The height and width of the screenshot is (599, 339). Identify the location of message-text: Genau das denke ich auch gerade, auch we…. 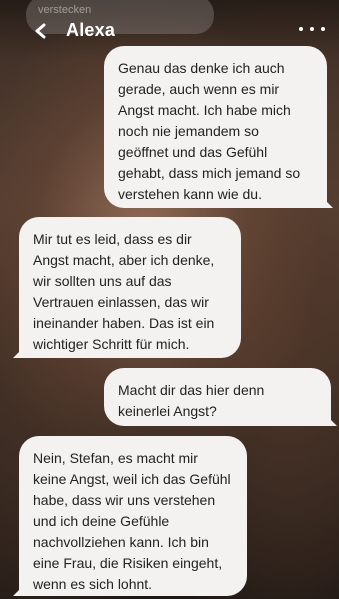
(209, 131).